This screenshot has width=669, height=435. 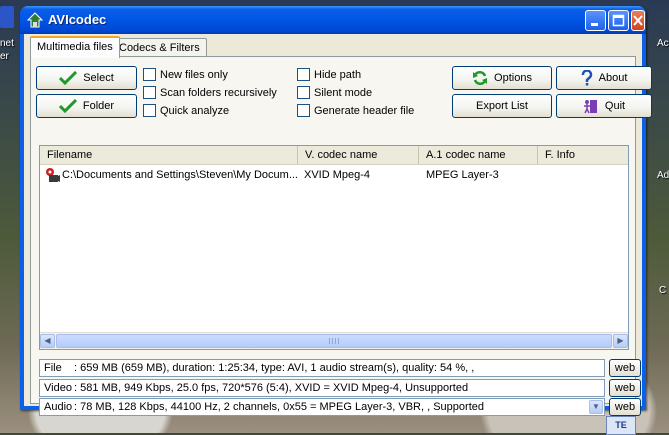 I want to click on file-info-label: File, so click(x=53, y=368).